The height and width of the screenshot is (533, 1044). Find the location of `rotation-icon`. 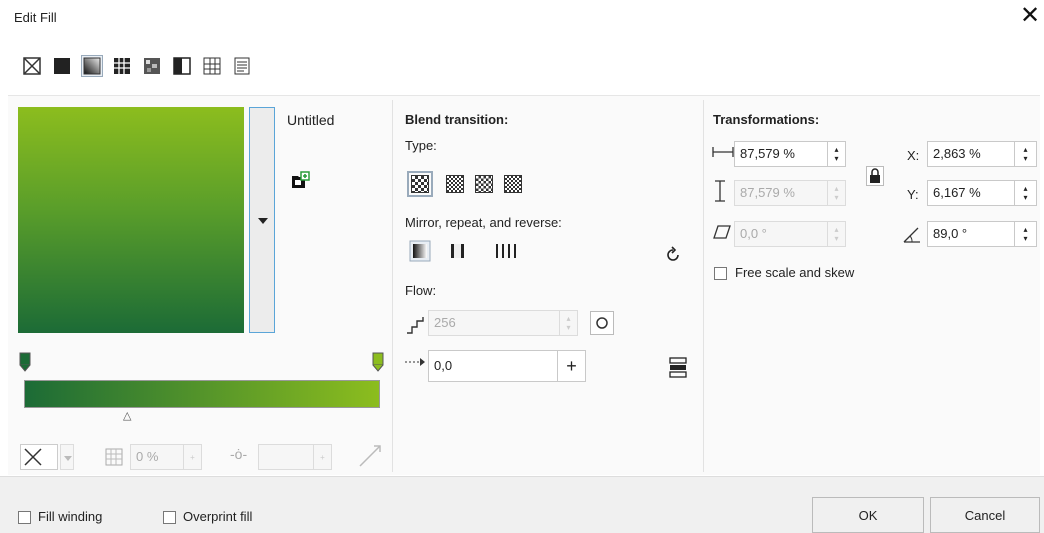

rotation-icon is located at coordinates (913, 235).